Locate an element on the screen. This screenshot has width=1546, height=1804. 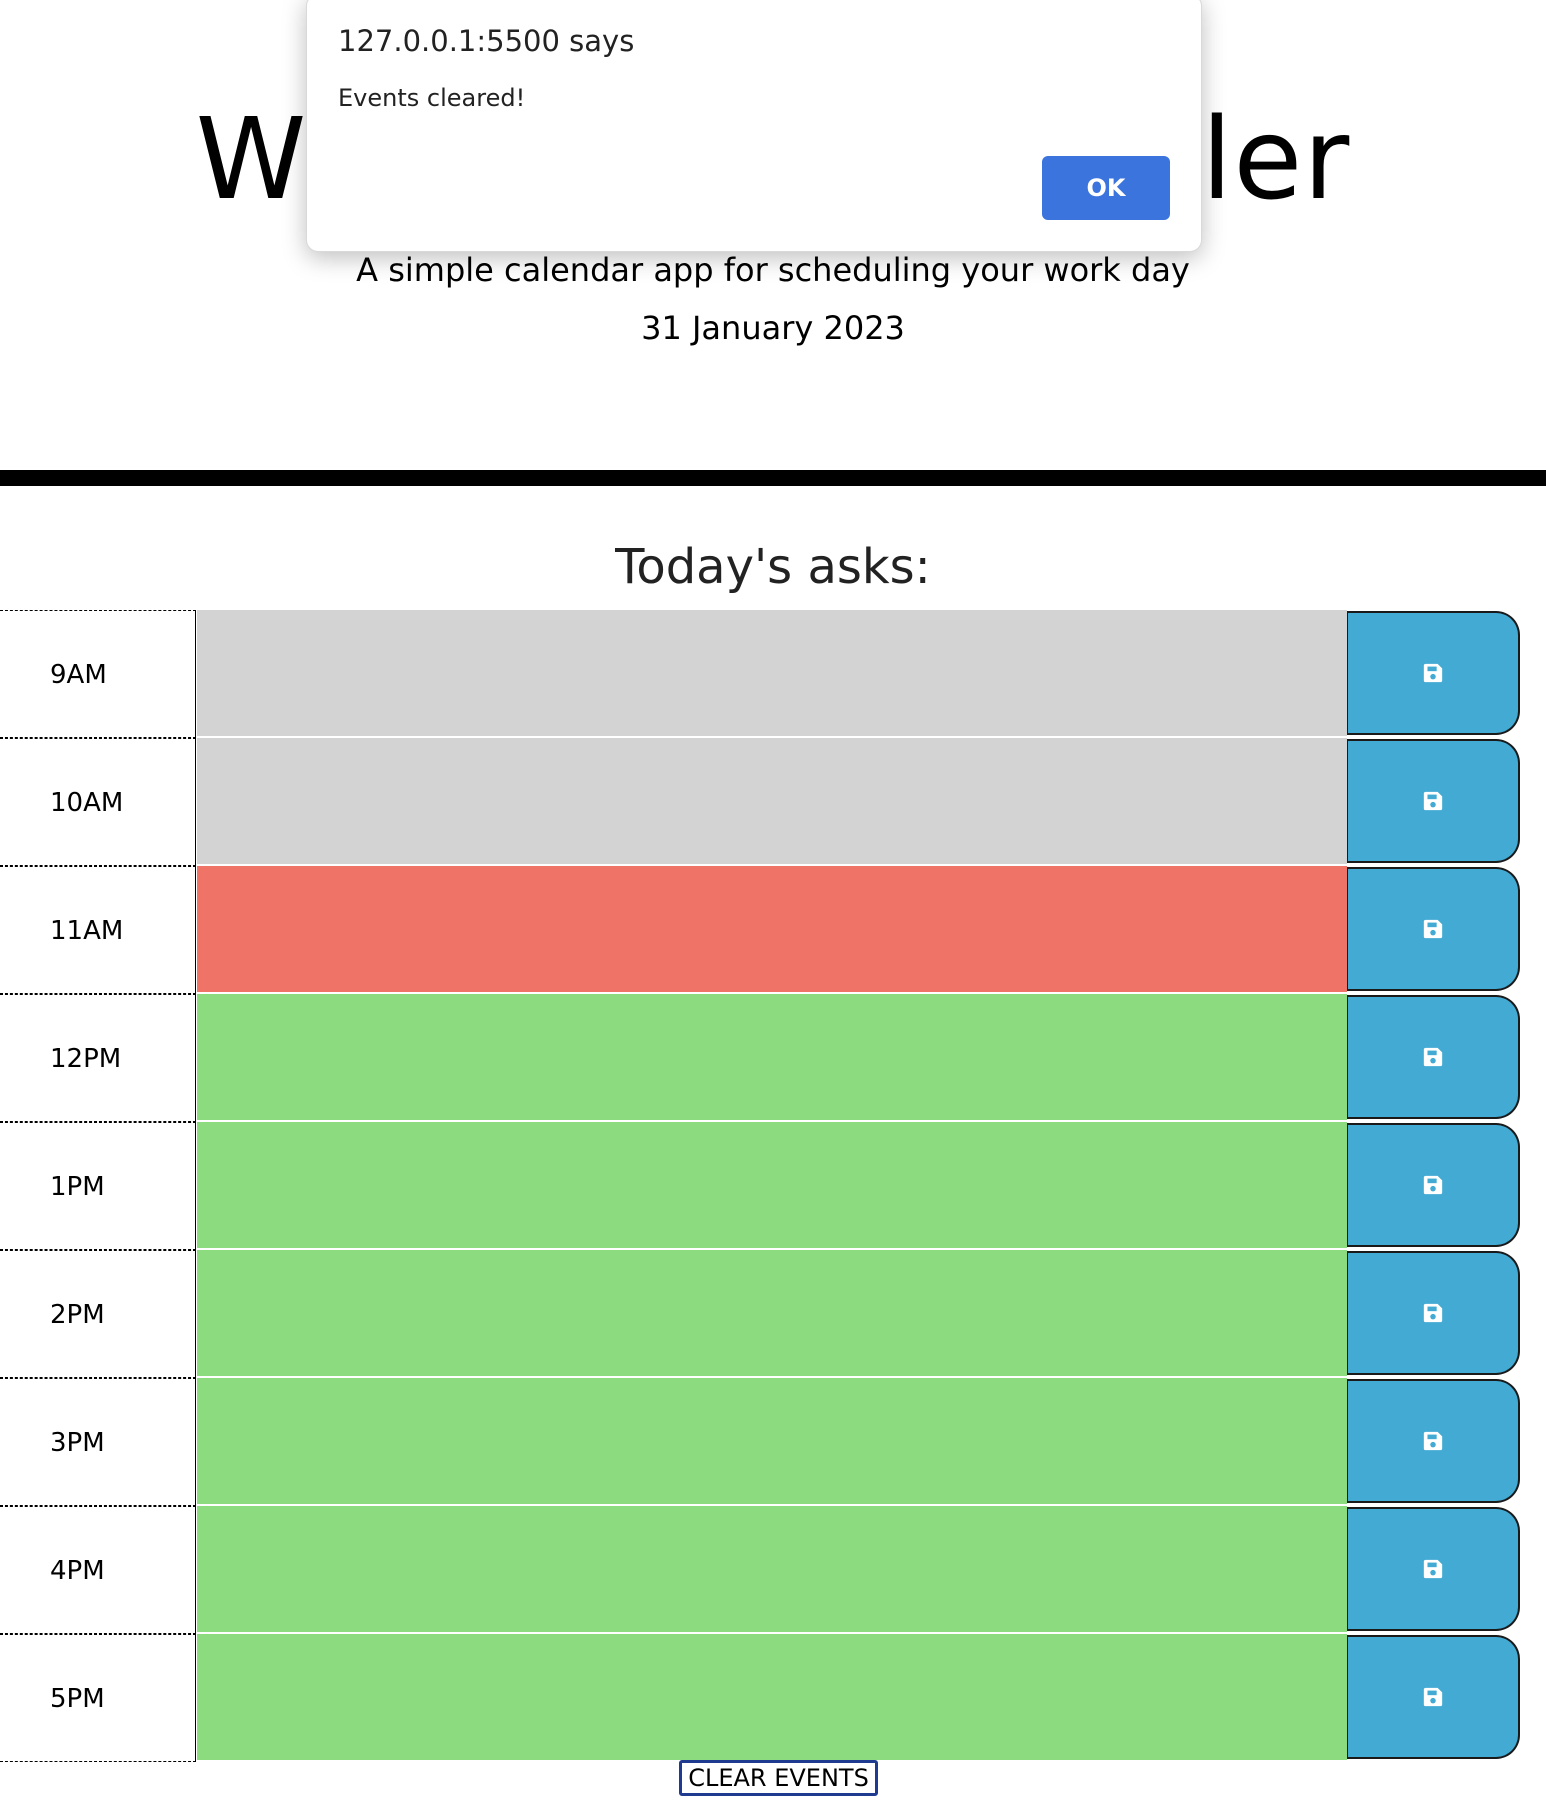
time-block: 9AM is located at coordinates (773, 674).